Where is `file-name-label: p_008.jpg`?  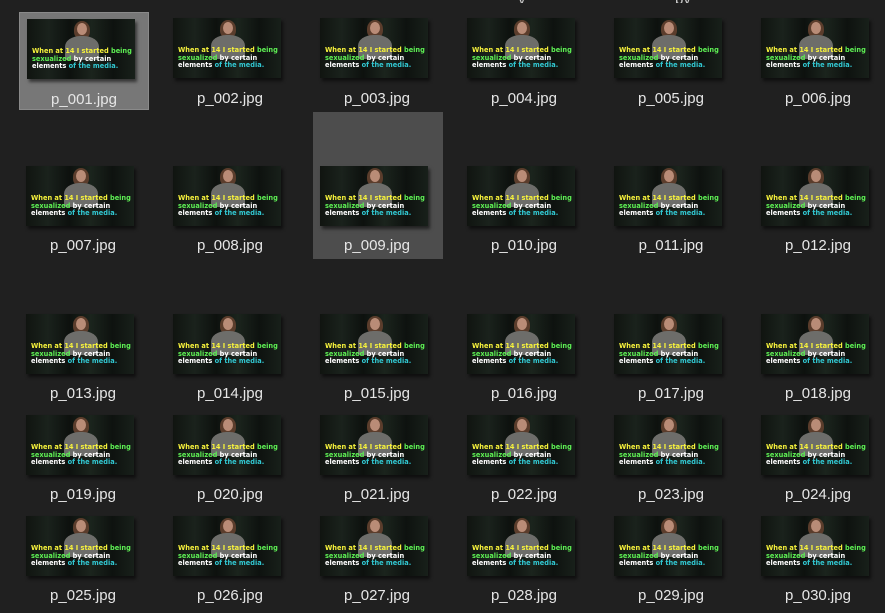
file-name-label: p_008.jpg is located at coordinates (230, 245).